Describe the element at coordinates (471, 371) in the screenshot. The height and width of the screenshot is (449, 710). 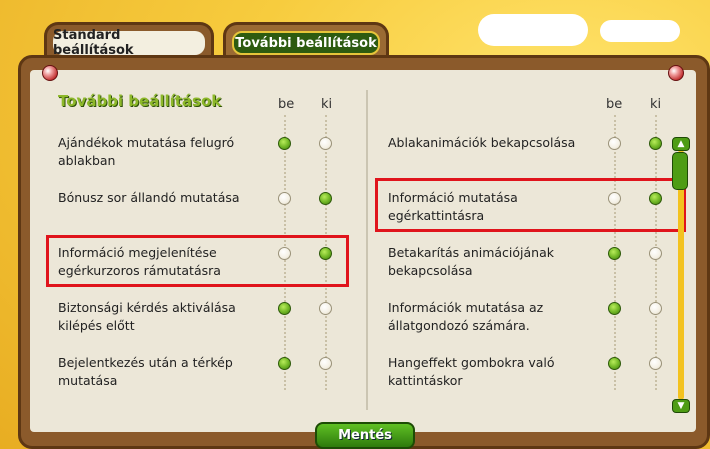
I see `setting-label: Hangeffekt gombokra való kattintáskor` at that location.